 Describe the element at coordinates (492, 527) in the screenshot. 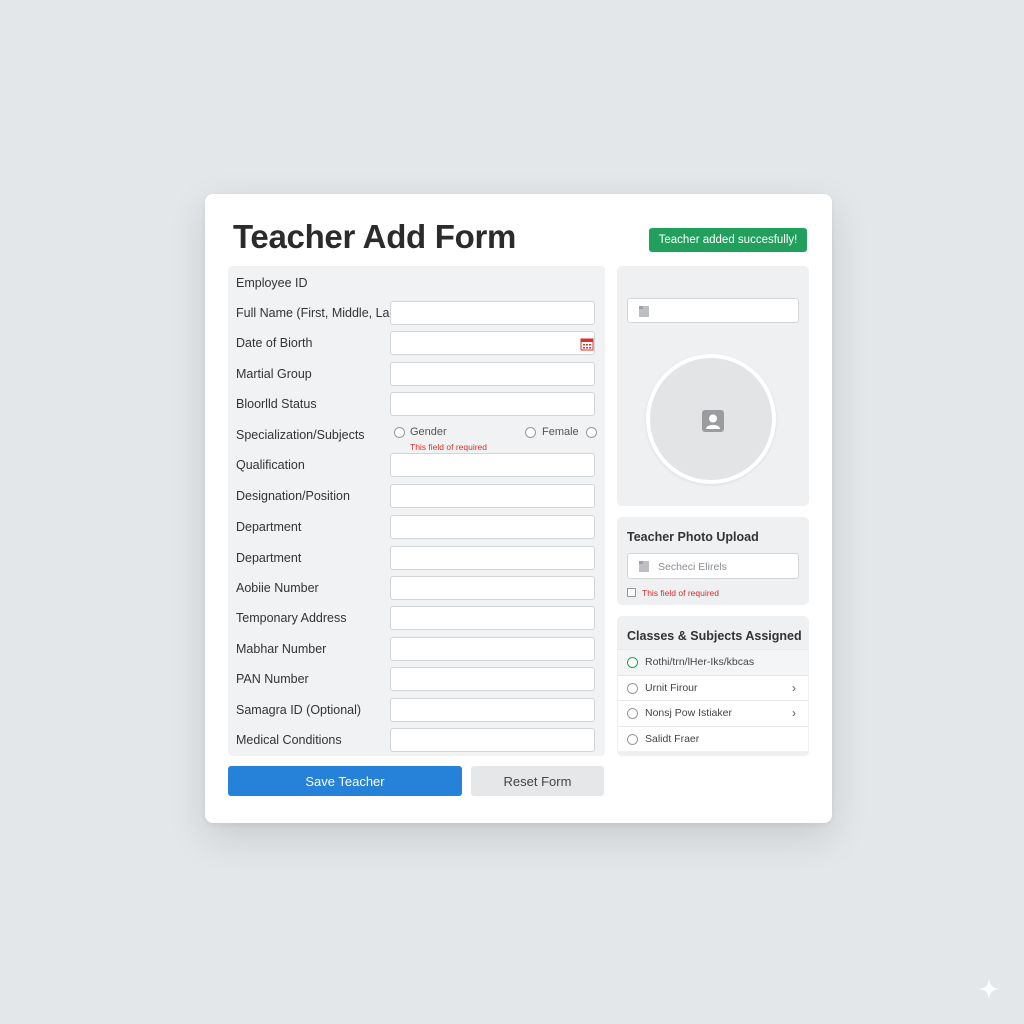

I see `department-input` at that location.